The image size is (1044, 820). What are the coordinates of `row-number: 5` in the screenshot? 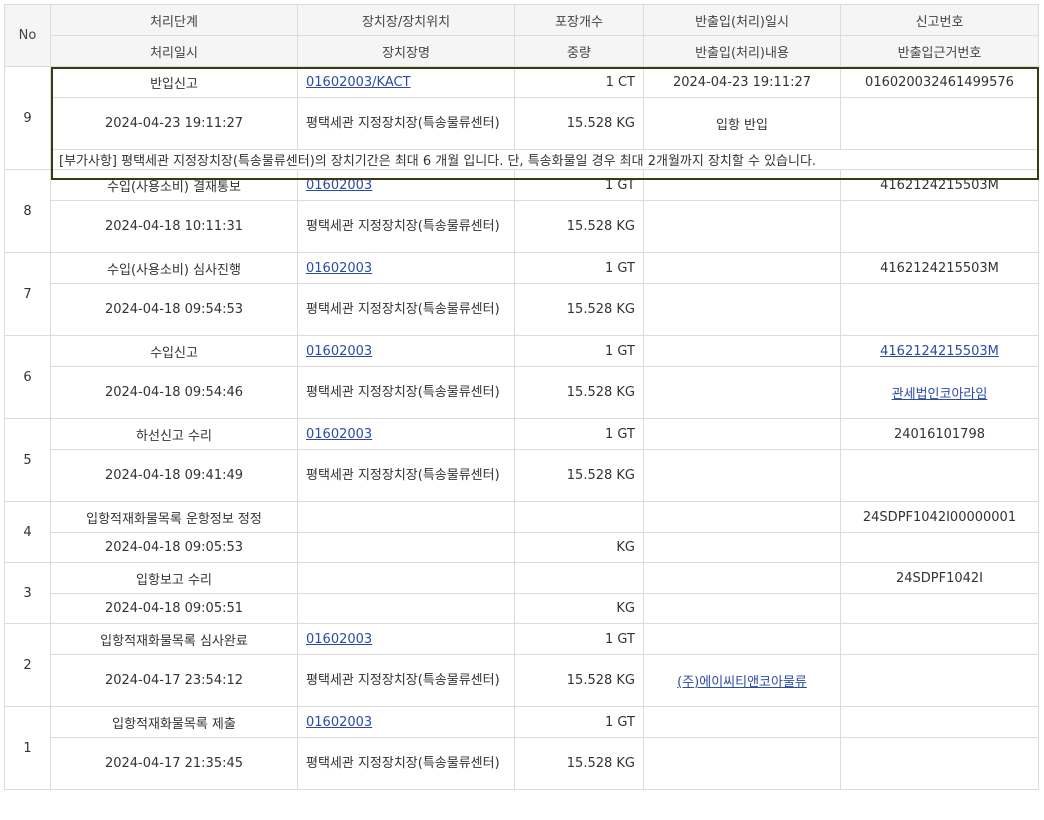 It's located at (27, 460).